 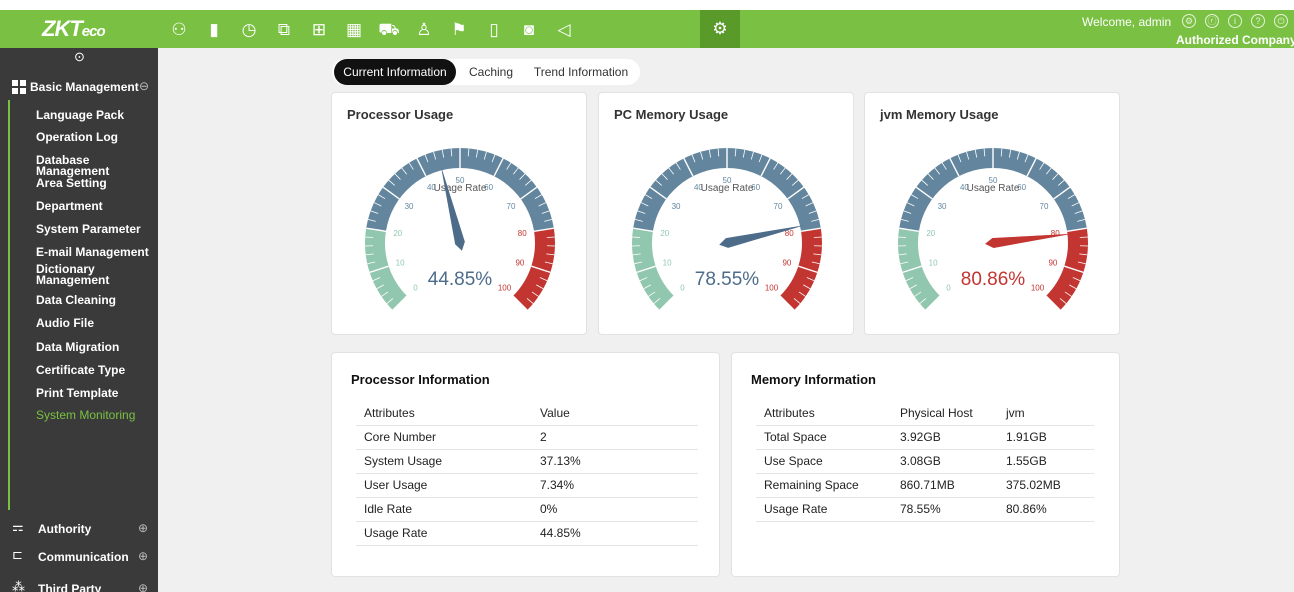 I want to click on settings-icon: ⚙, so click(x=1189, y=21).